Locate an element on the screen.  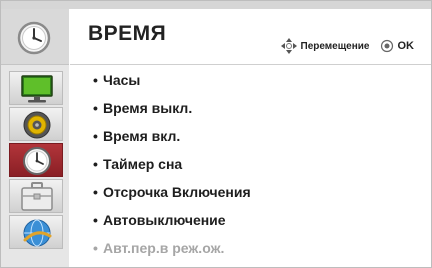
menu-item-sleep-timer: • Таймер сна is located at coordinates (172, 164).